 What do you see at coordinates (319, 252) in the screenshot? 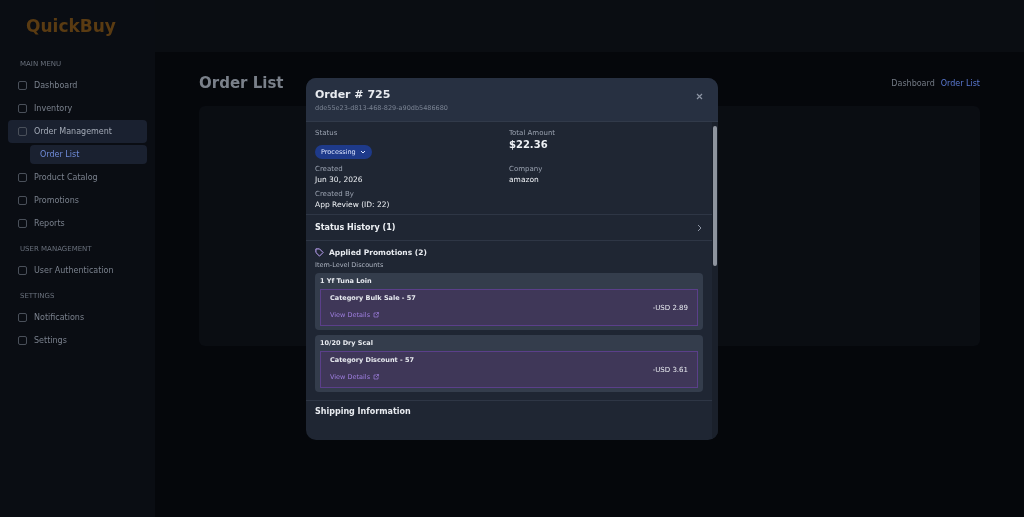
I see `tag-icon` at bounding box center [319, 252].